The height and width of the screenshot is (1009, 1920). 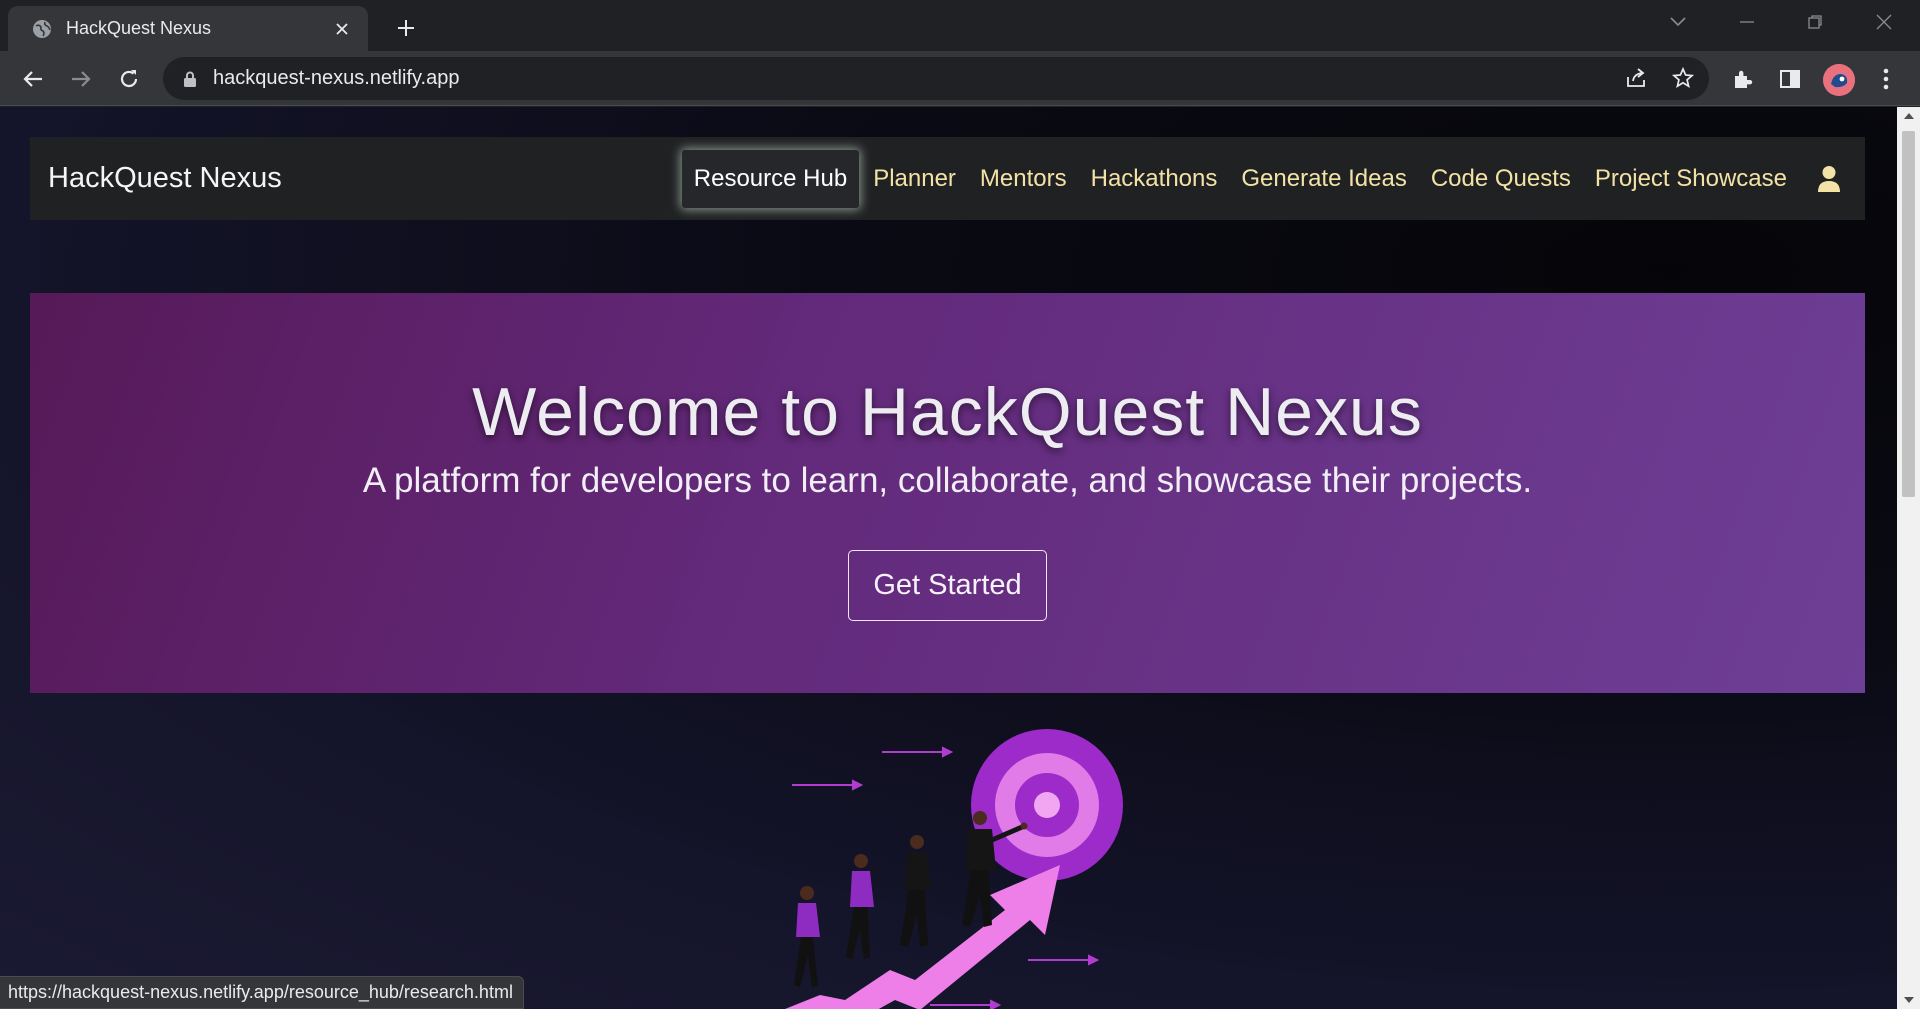 I want to click on side-panel-icon, so click(x=1790, y=79).